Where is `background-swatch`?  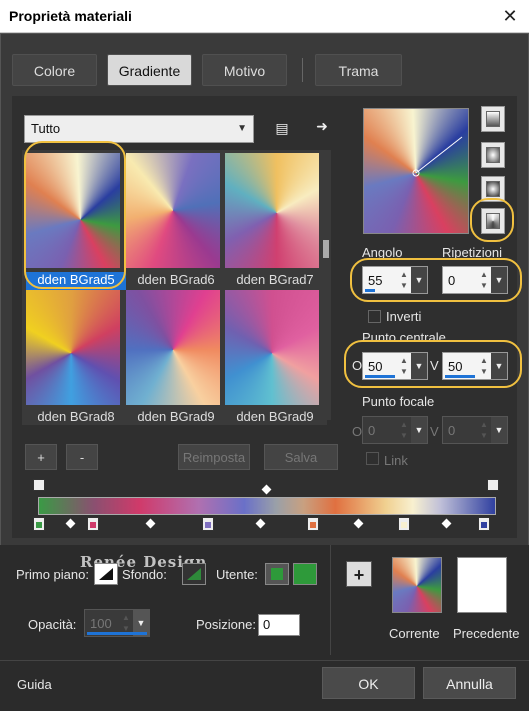 background-swatch is located at coordinates (194, 574).